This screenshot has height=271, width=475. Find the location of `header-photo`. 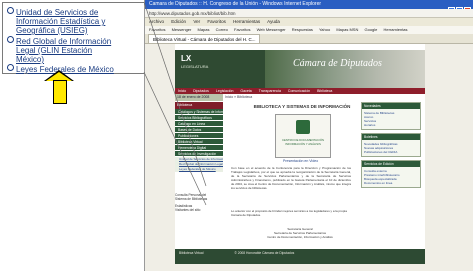

header-photo is located at coordinates (345, 69).